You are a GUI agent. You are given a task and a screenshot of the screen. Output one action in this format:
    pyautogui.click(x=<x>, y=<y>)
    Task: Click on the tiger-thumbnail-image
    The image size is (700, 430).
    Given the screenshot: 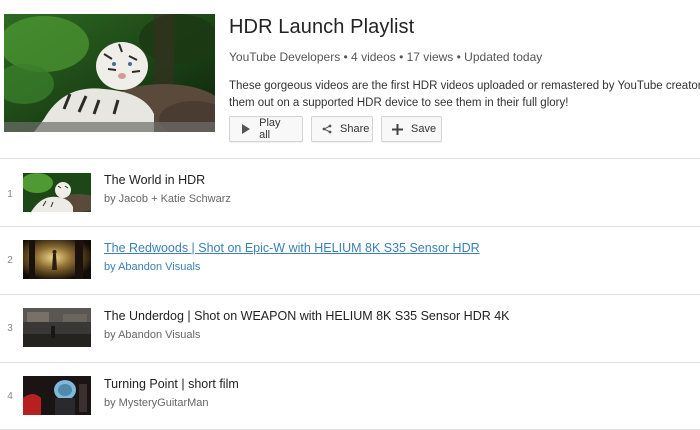 What is the action you would take?
    pyautogui.click(x=57, y=192)
    